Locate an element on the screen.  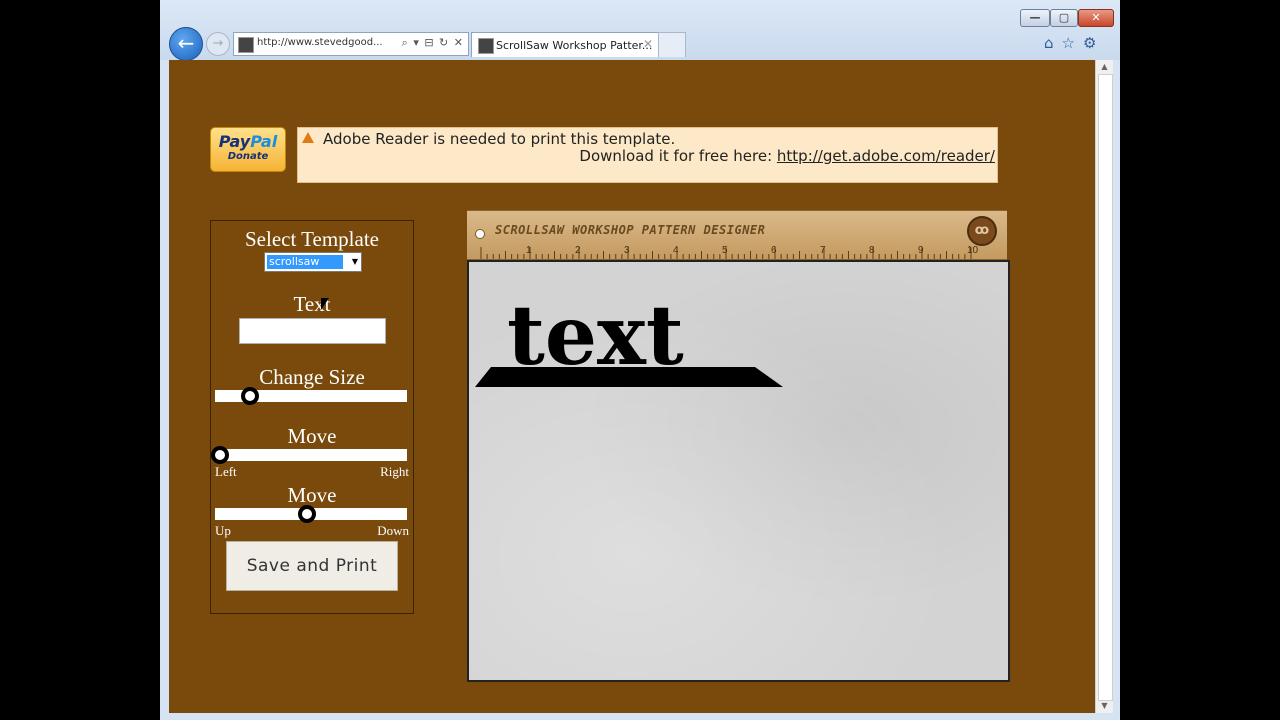
ruler-number: 4 is located at coordinates (676, 250).